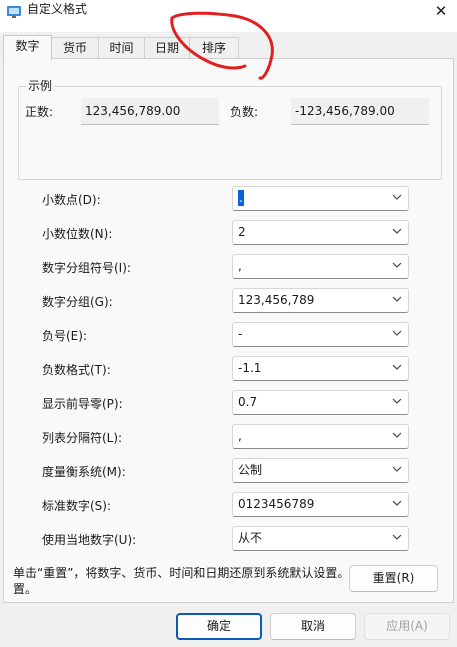  I want to click on tab-strip: 数字 货币 时间 日期 排序, so click(228, 47).